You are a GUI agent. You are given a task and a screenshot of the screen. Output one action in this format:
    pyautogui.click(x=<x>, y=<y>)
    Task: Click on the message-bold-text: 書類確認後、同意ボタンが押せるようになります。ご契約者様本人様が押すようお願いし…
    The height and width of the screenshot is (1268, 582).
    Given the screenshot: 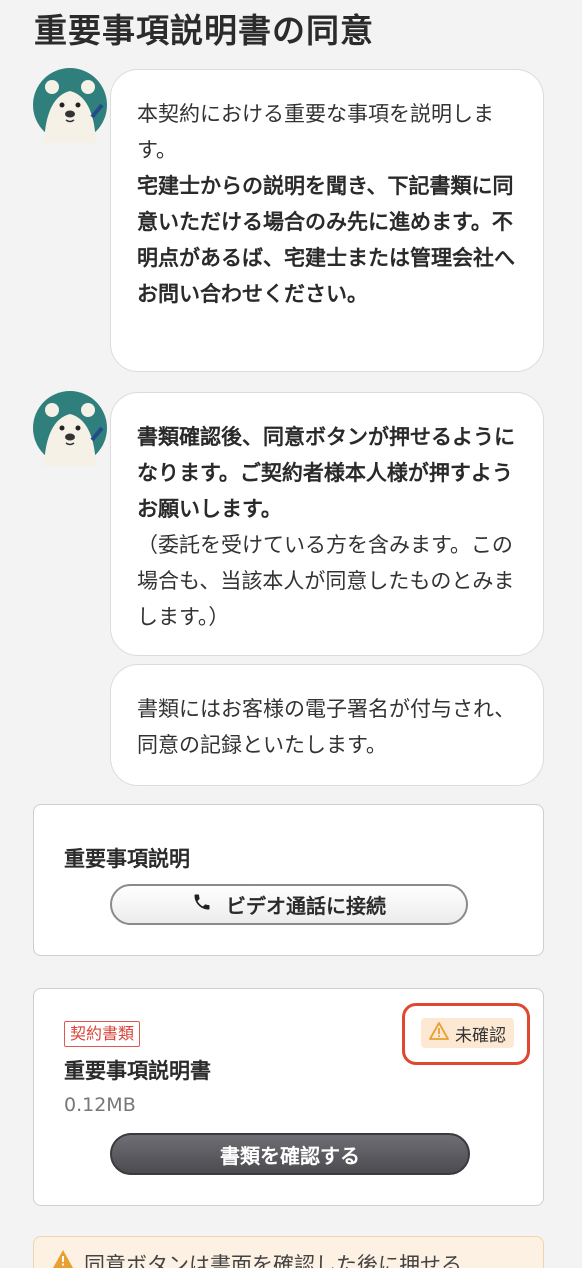 What is the action you would take?
    pyautogui.click(x=326, y=473)
    